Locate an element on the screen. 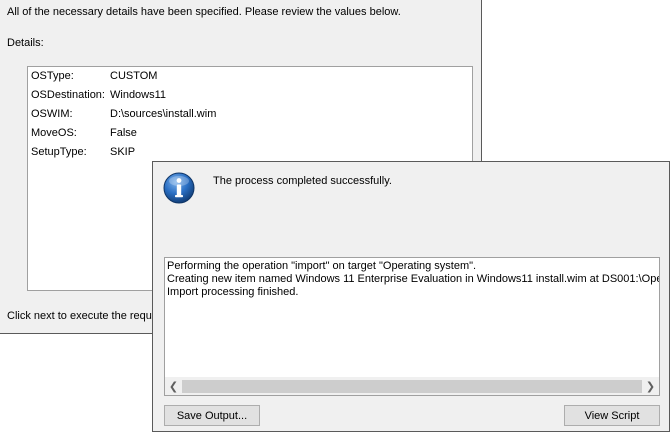  details-label: Details: is located at coordinates (25, 43).